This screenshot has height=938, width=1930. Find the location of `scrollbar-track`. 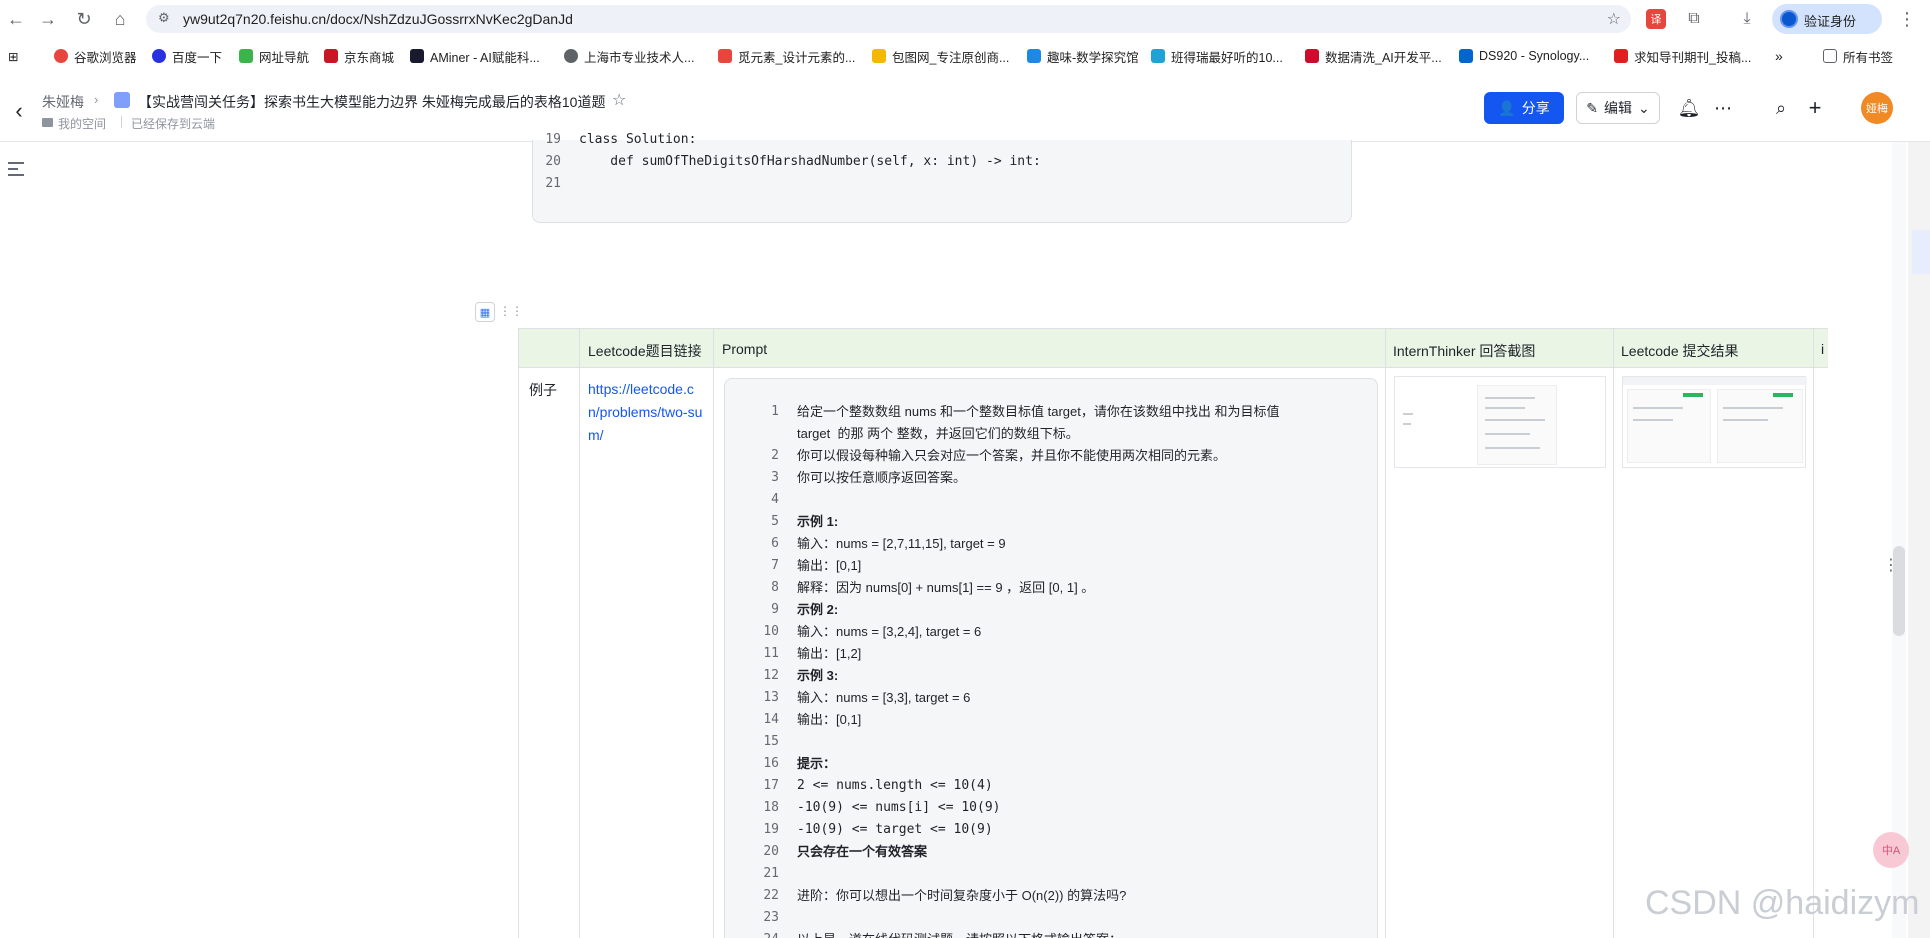

scrollbar-track is located at coordinates (1899, 540).